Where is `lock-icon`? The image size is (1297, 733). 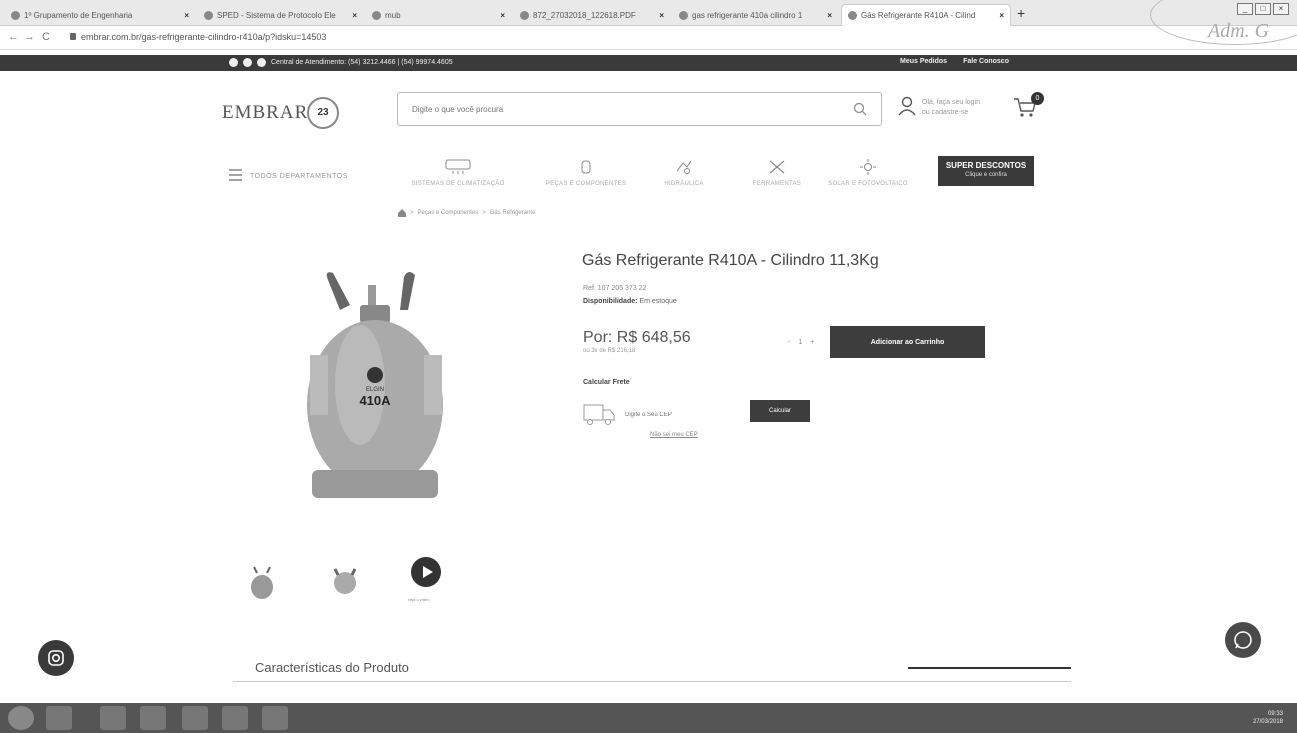
lock-icon is located at coordinates (73, 36).